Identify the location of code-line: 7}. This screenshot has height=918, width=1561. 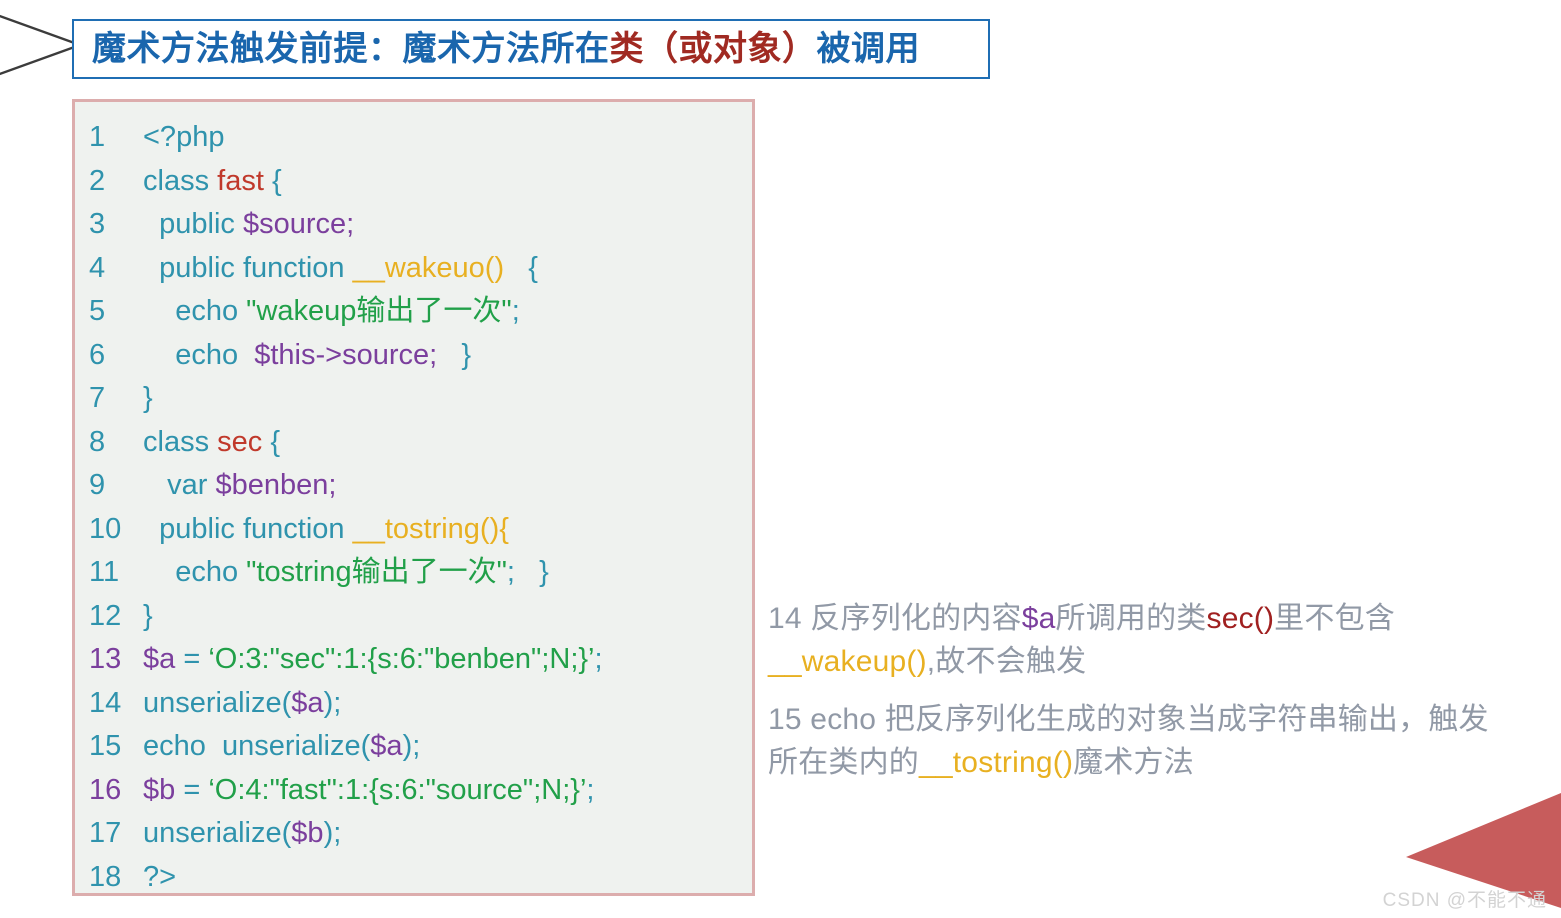
(413, 399).